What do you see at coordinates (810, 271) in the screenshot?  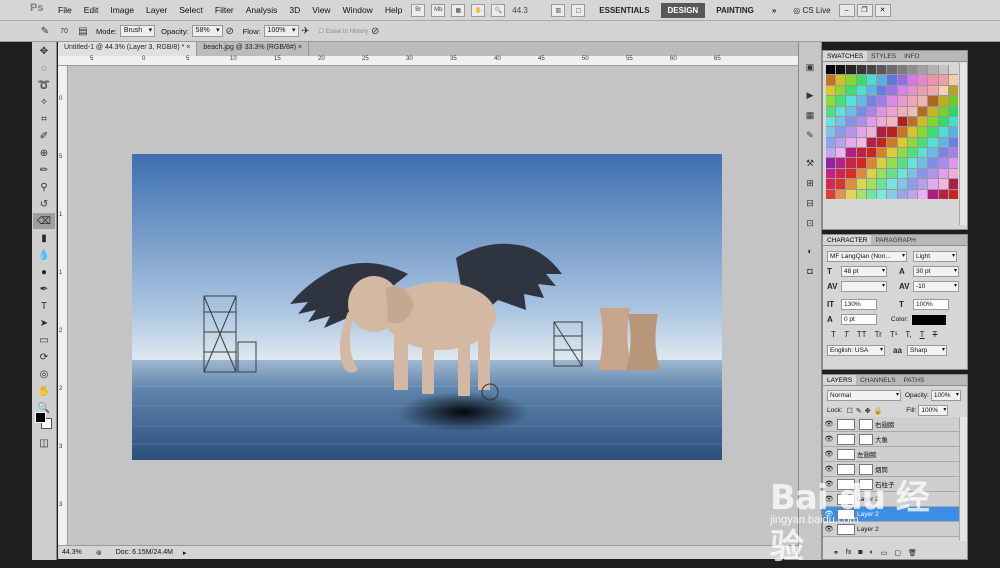 I see `3d-panel-icon: ◘` at bounding box center [810, 271].